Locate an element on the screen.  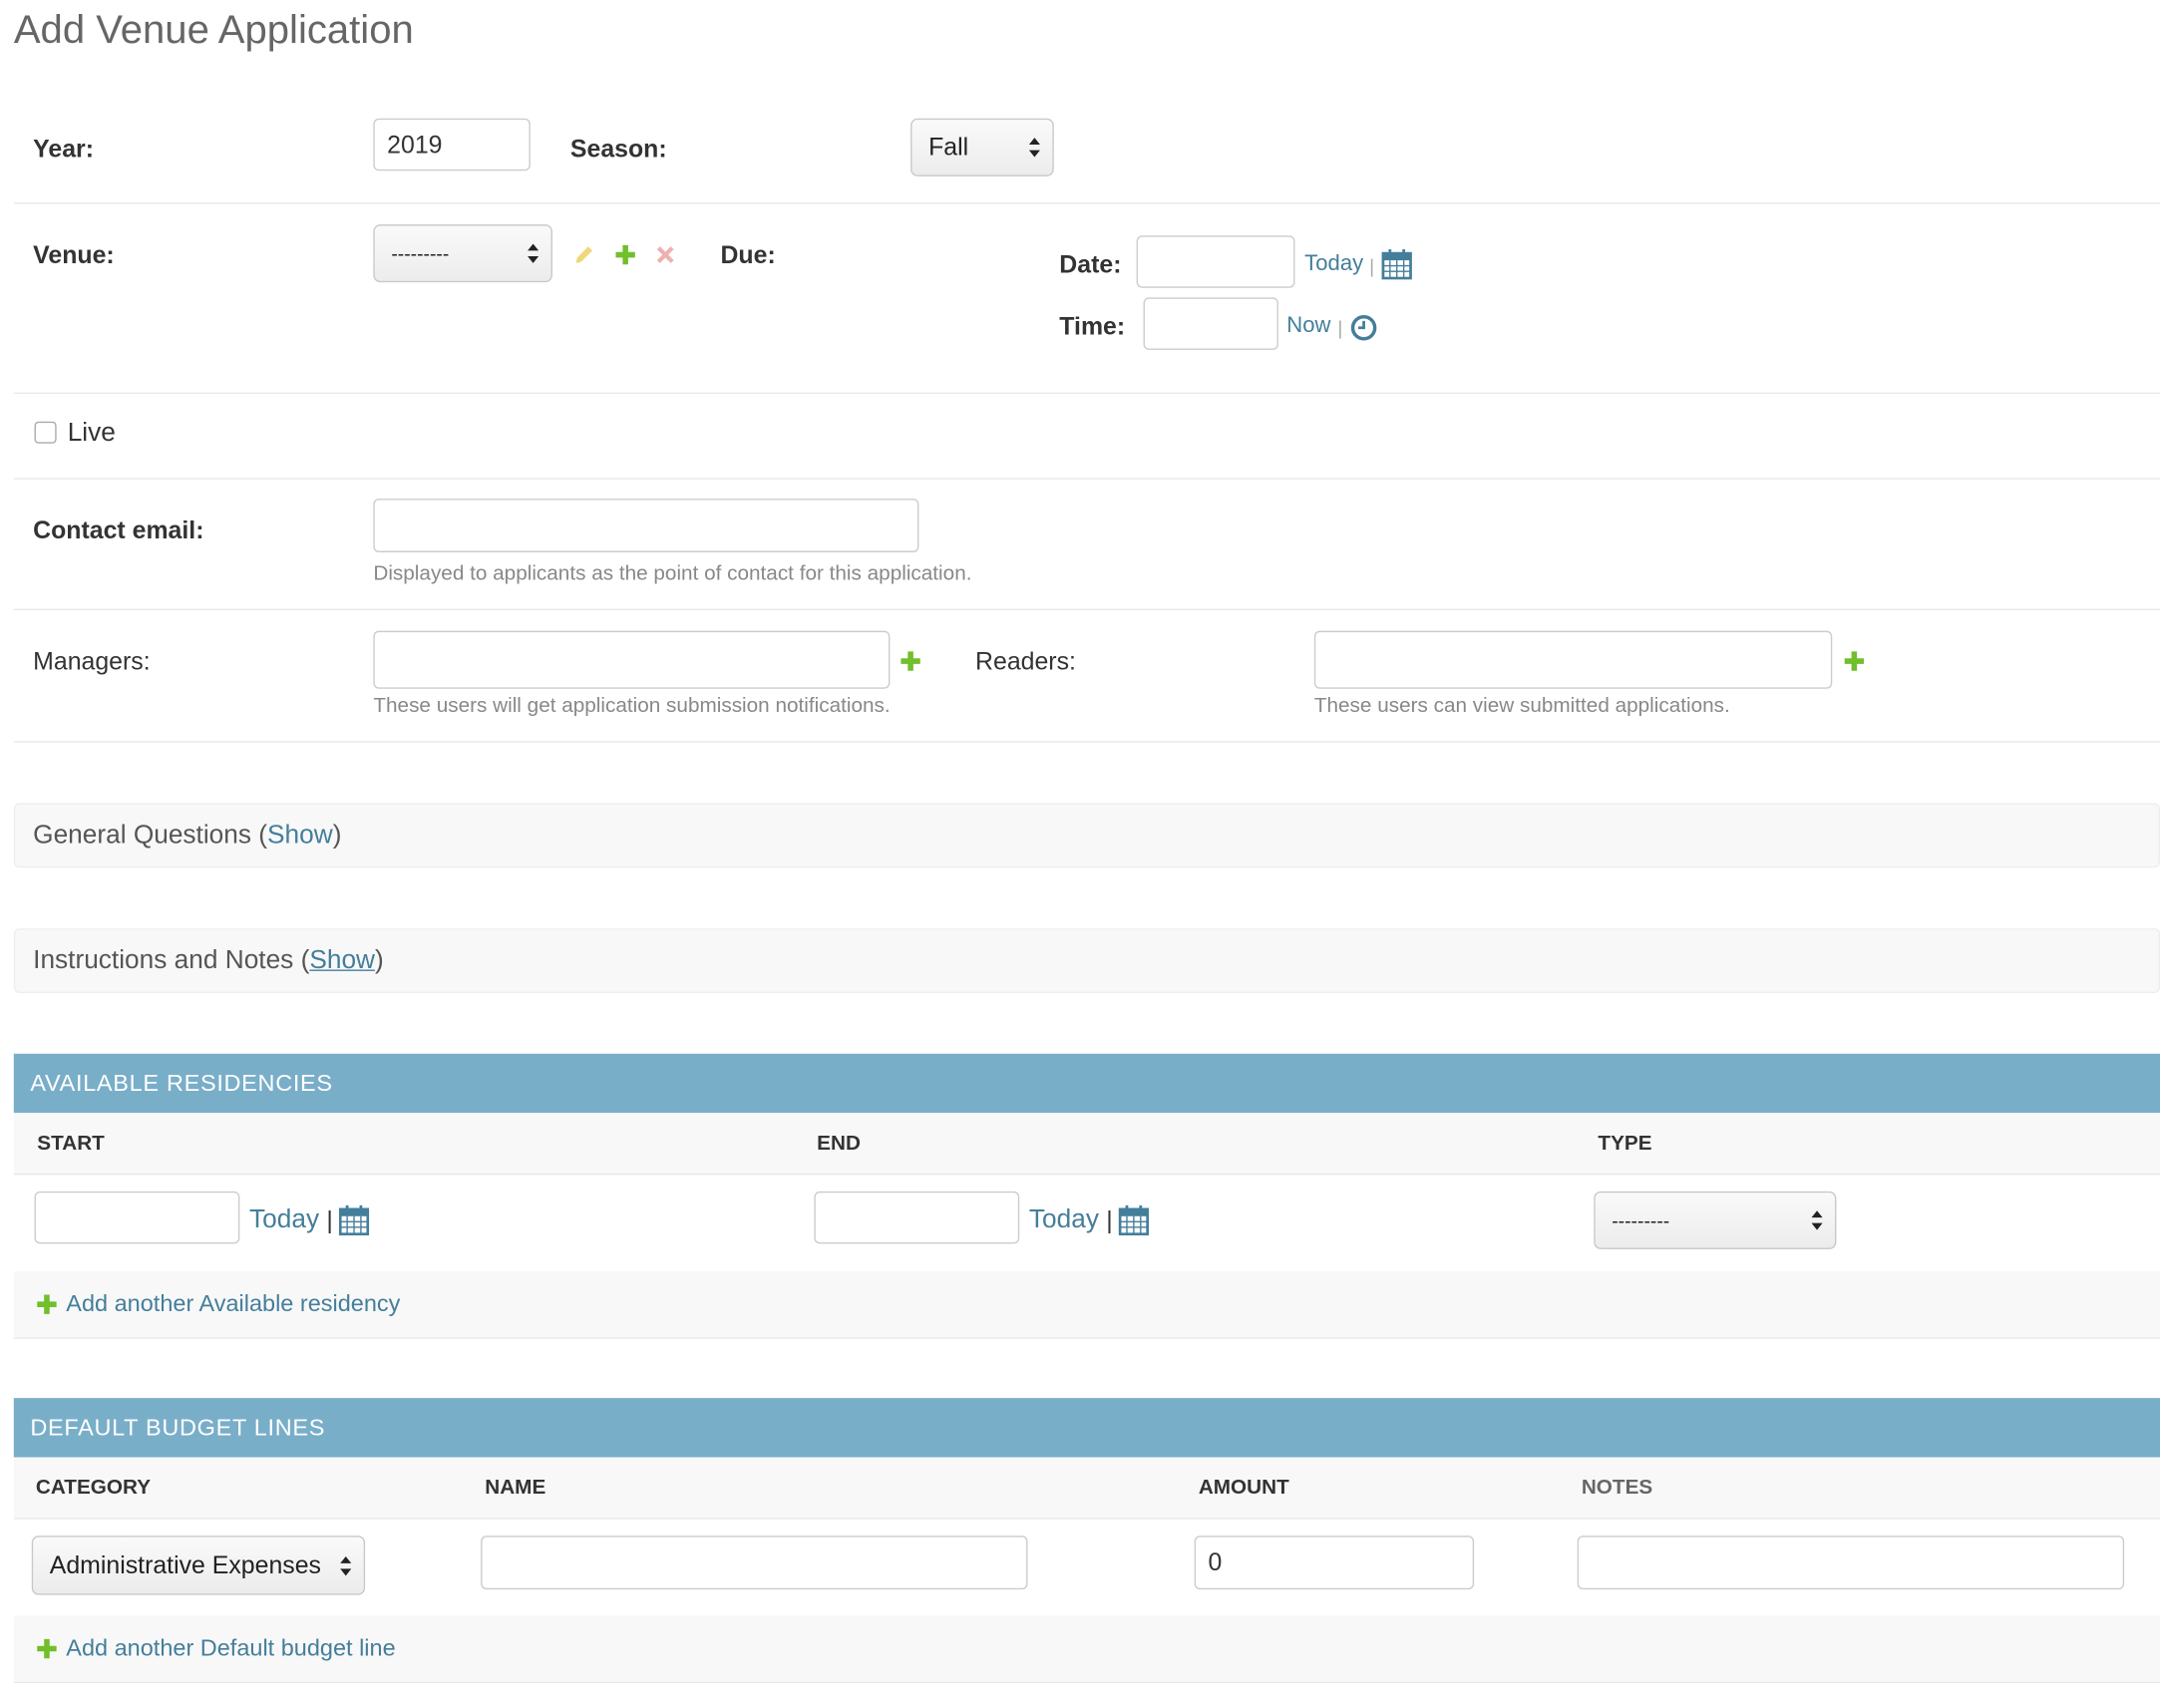
page-title: Add Venue Application is located at coordinates (214, 31).